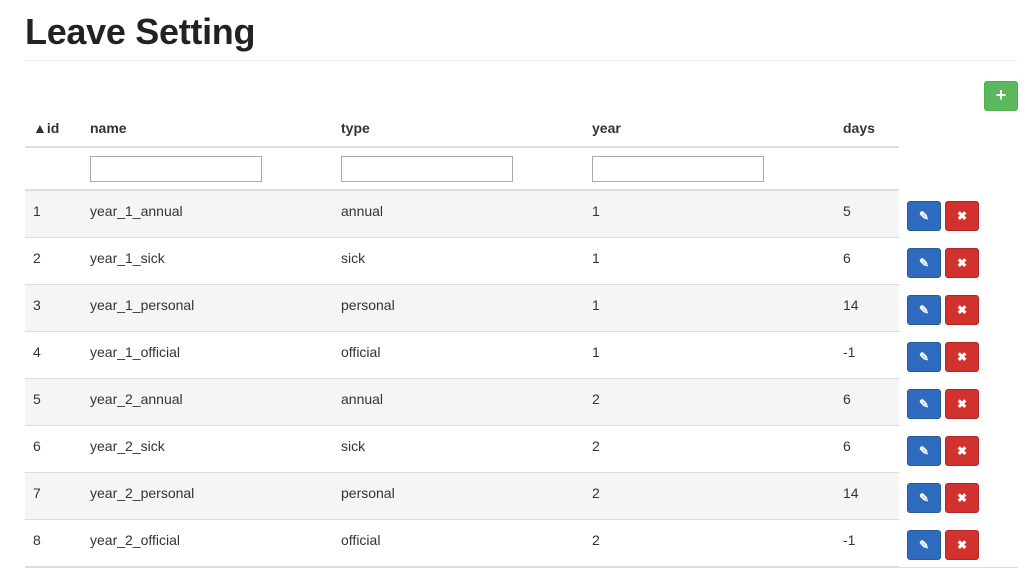 This screenshot has height=570, width=1036. What do you see at coordinates (140, 31) in the screenshot?
I see `page-title: Leave Setting` at bounding box center [140, 31].